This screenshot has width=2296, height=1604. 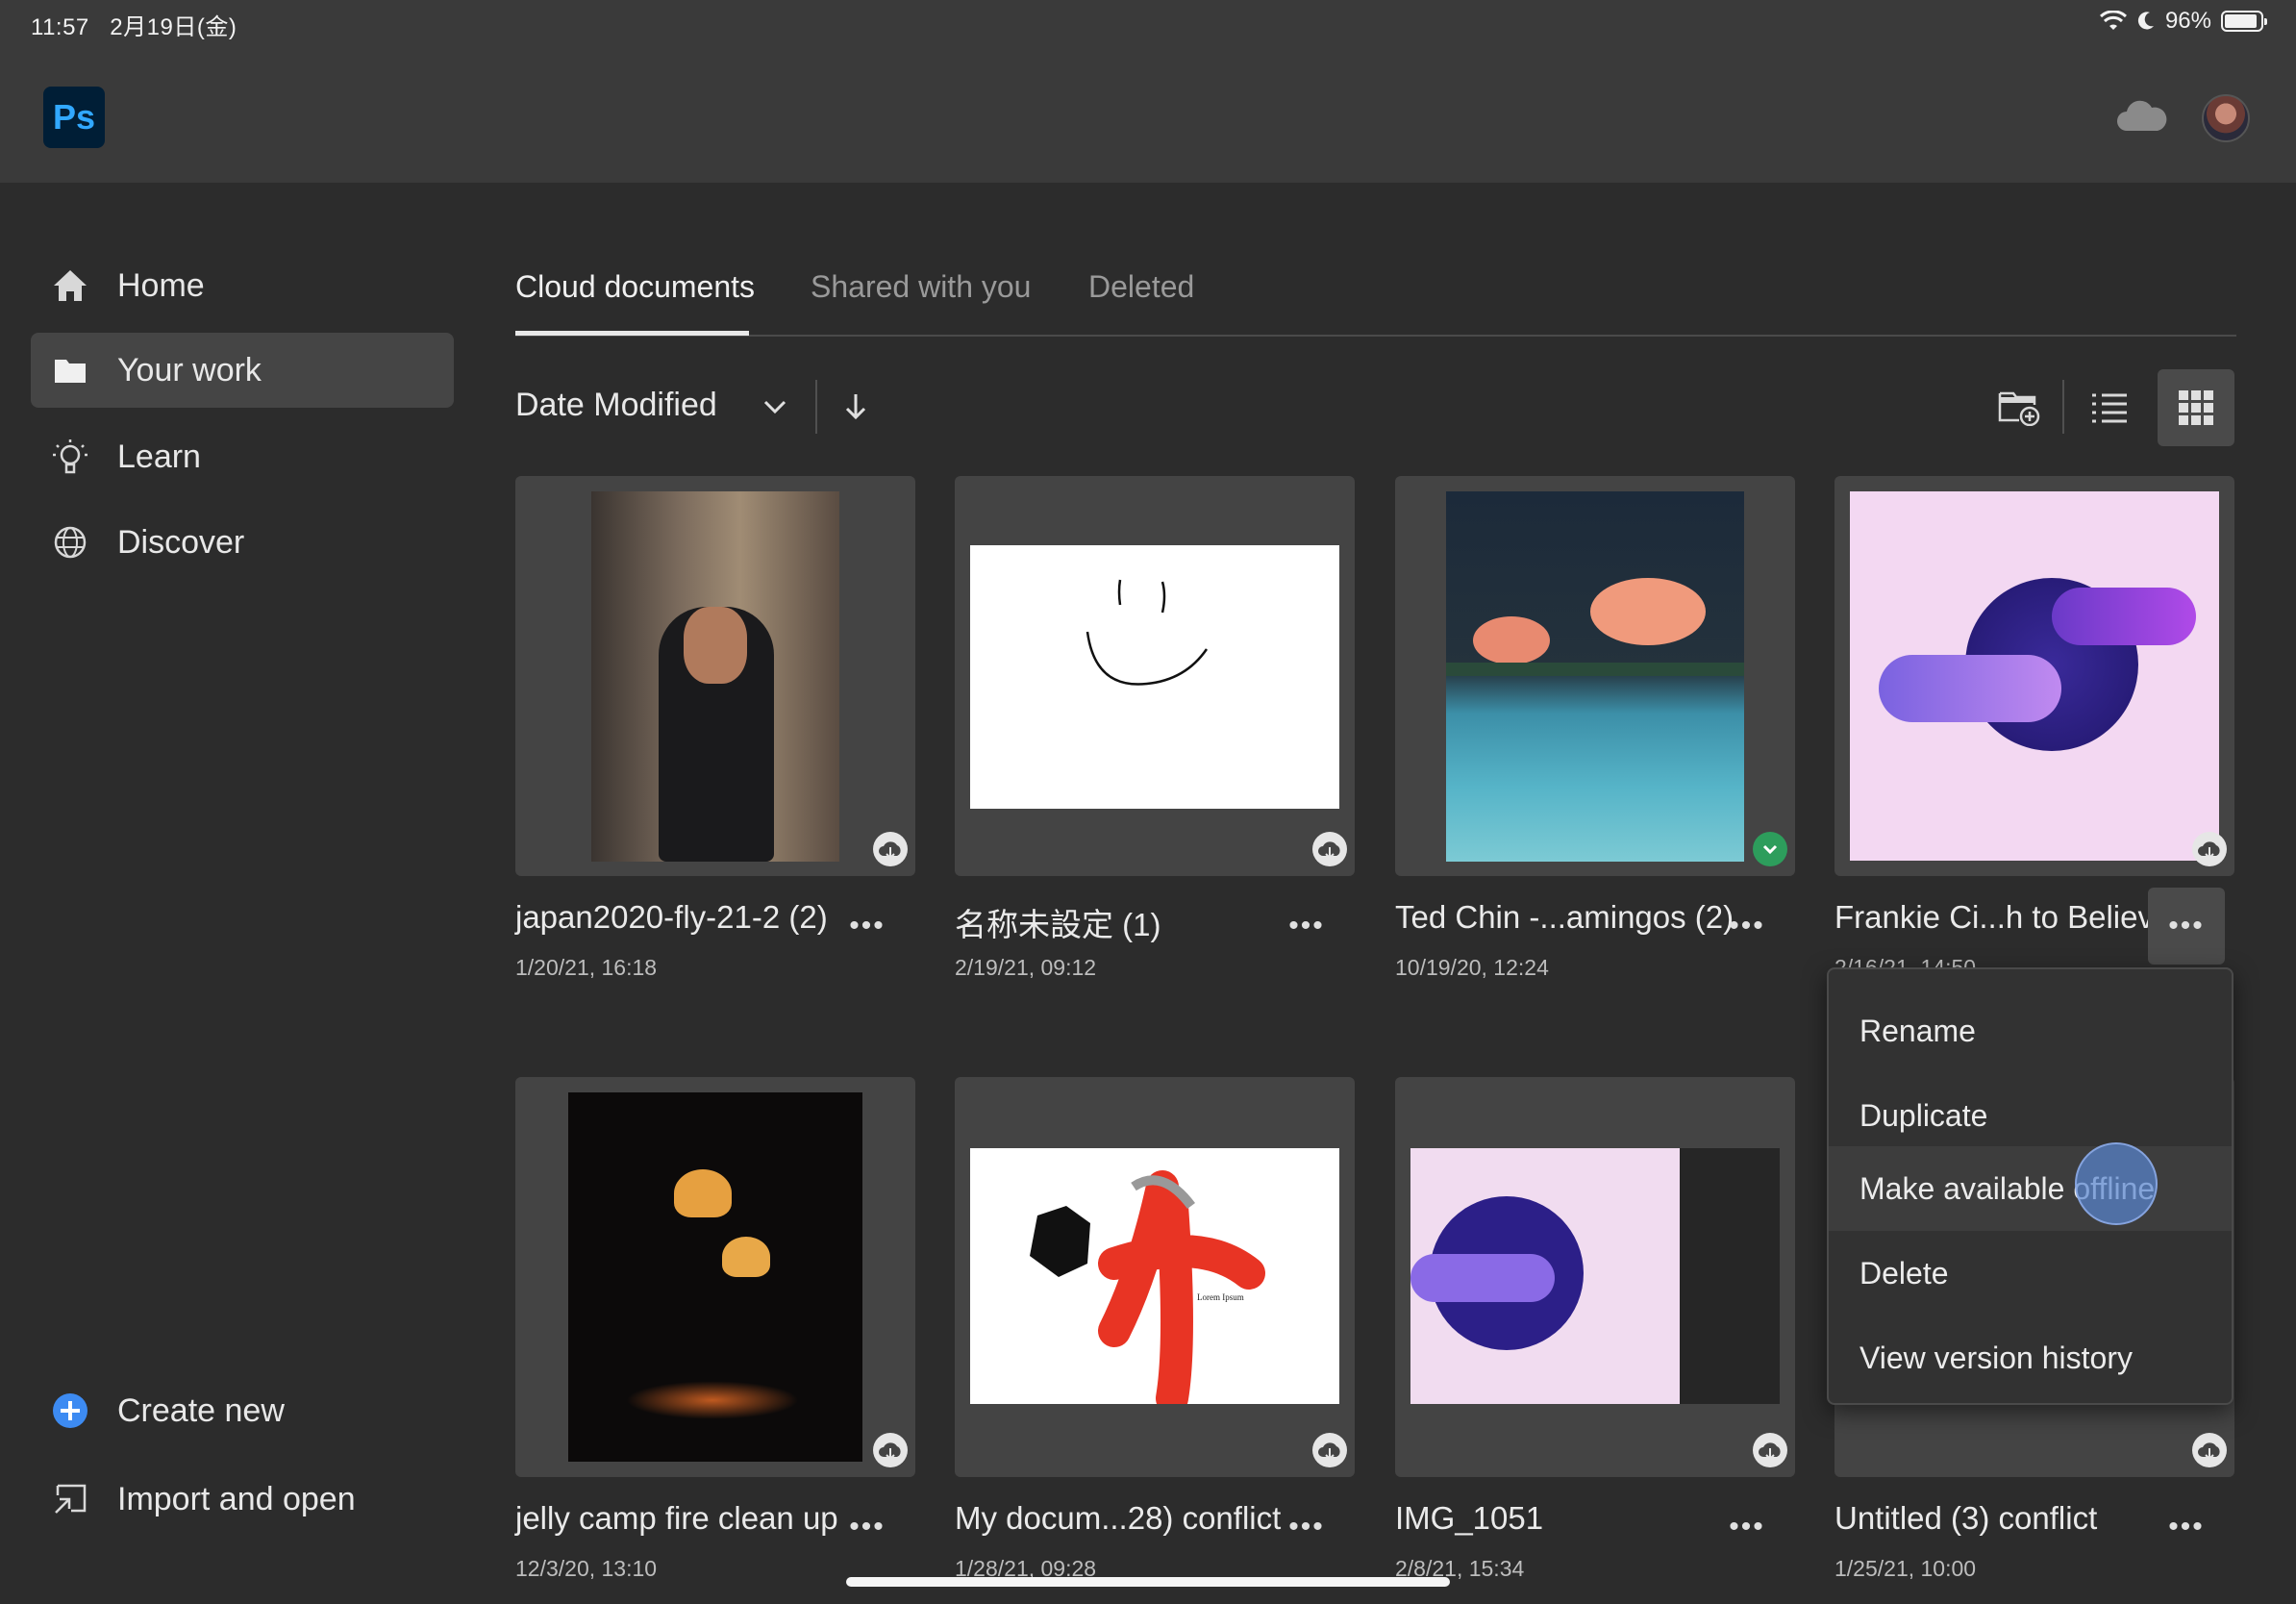 What do you see at coordinates (1904, 1273) in the screenshot?
I see `menu-item-label: Delete` at bounding box center [1904, 1273].